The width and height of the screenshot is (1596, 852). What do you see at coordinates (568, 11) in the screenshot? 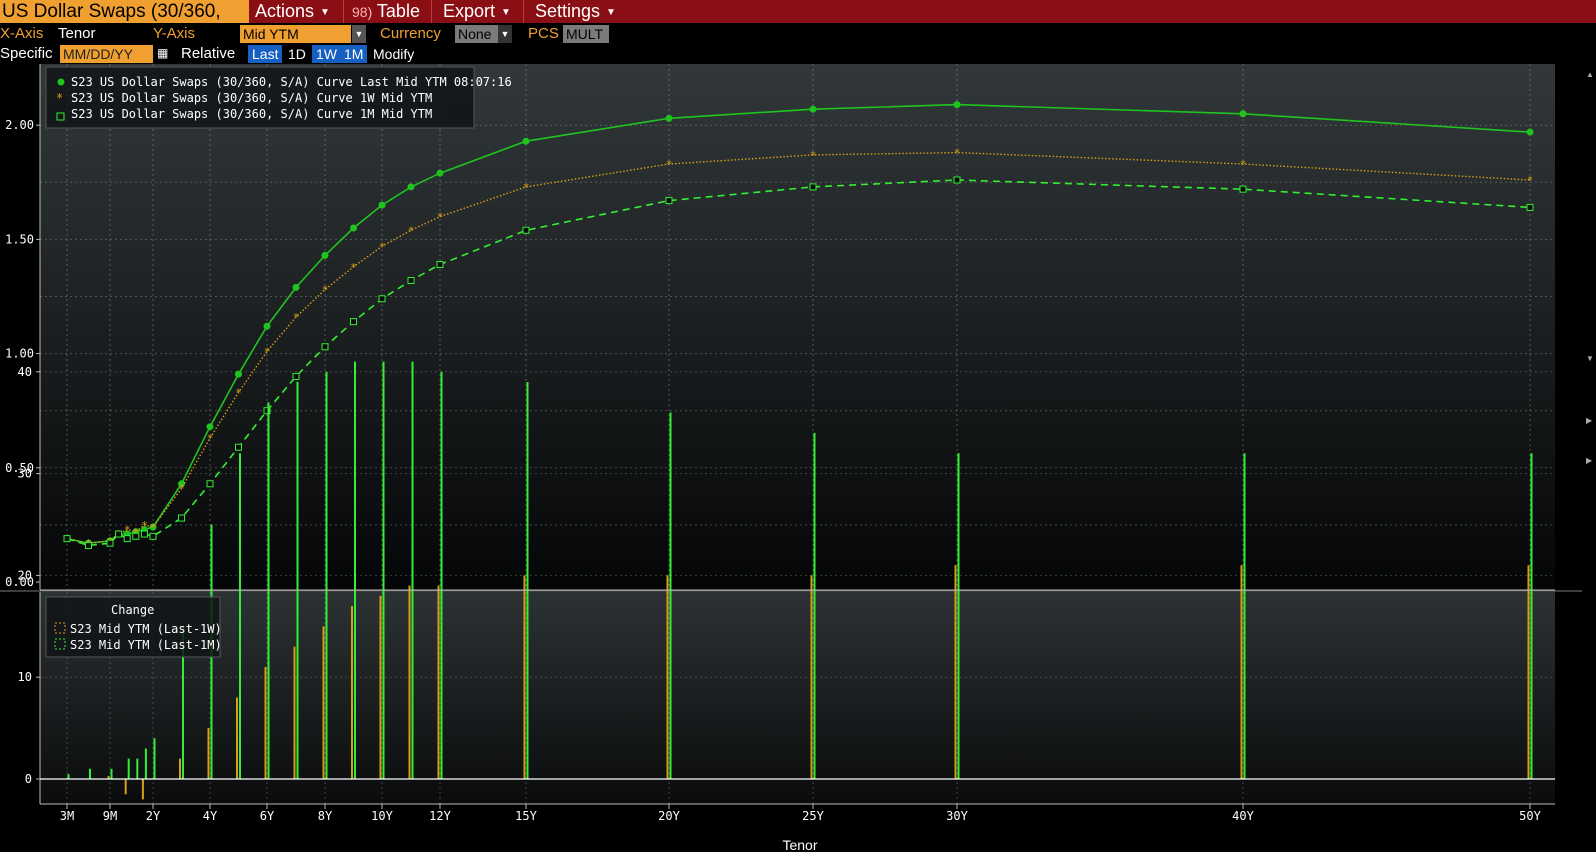
I see `settings-menu-label: Settings` at bounding box center [568, 11].